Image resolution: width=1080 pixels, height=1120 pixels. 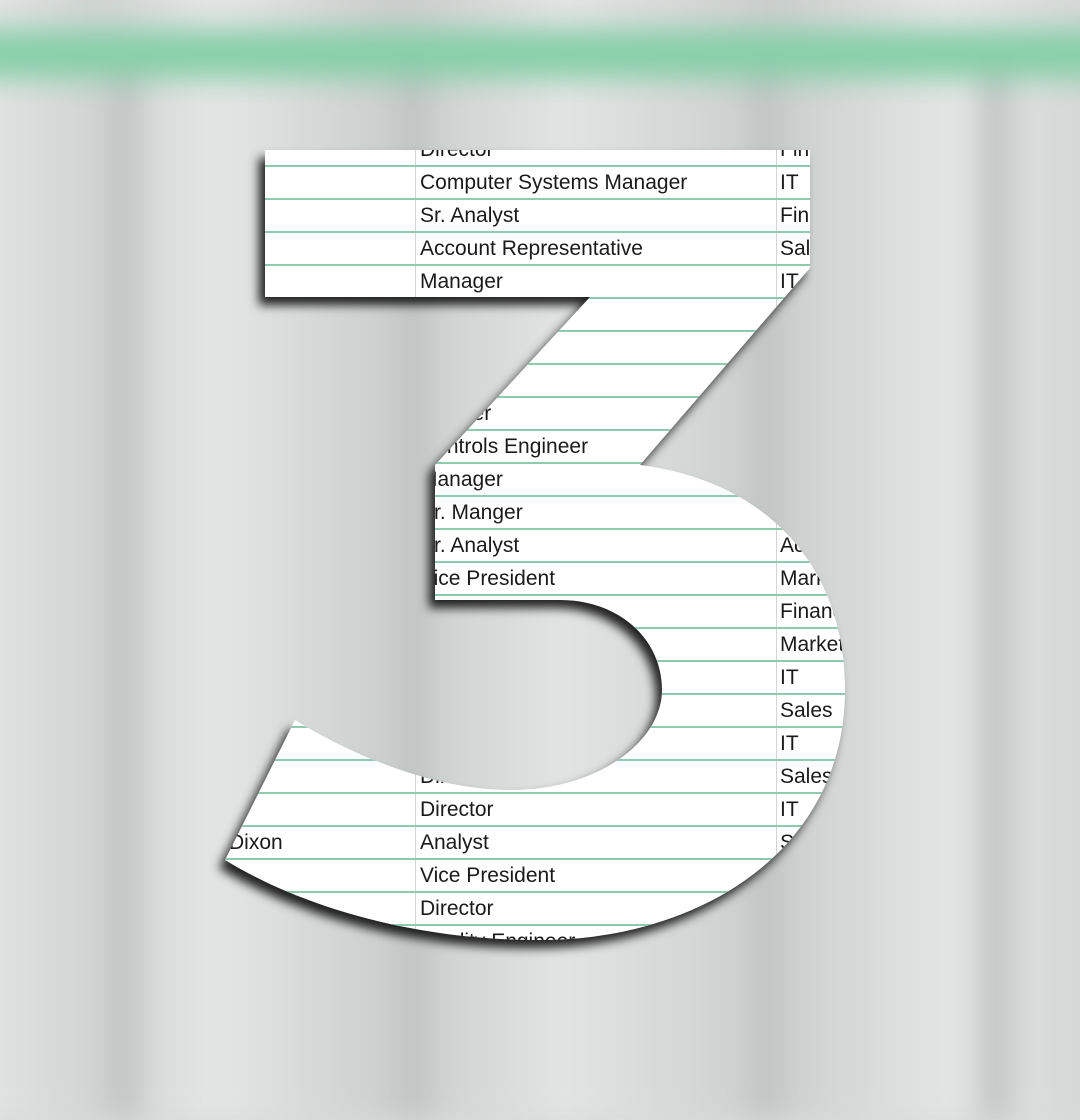 I want to click on name-cell: a, so click(x=235, y=810).